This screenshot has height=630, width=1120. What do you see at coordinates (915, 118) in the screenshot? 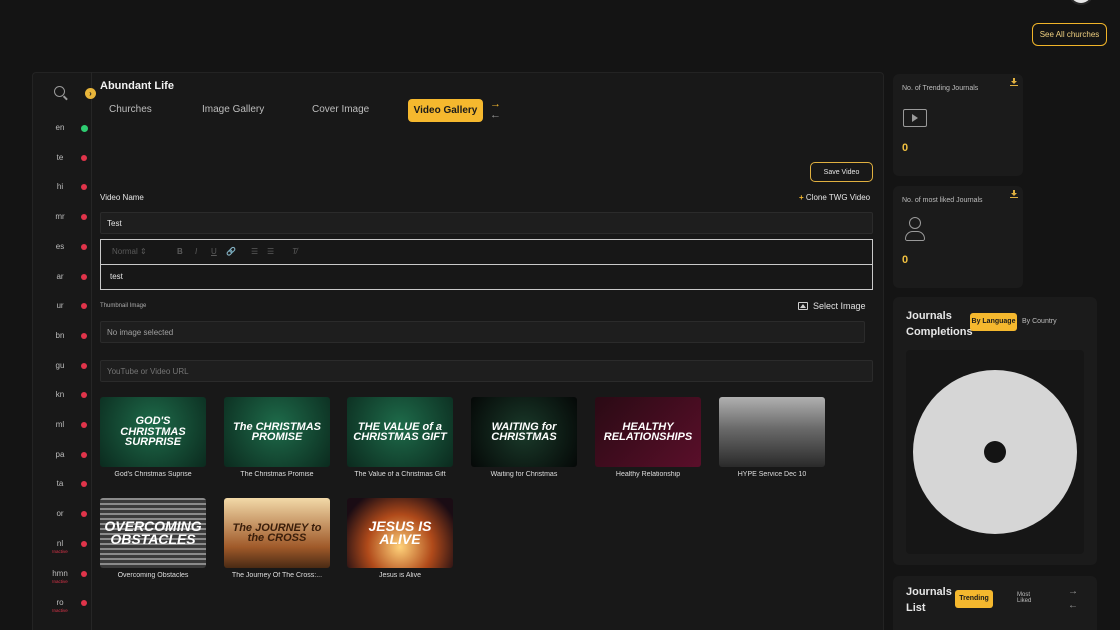
I see `video-play-icon` at bounding box center [915, 118].